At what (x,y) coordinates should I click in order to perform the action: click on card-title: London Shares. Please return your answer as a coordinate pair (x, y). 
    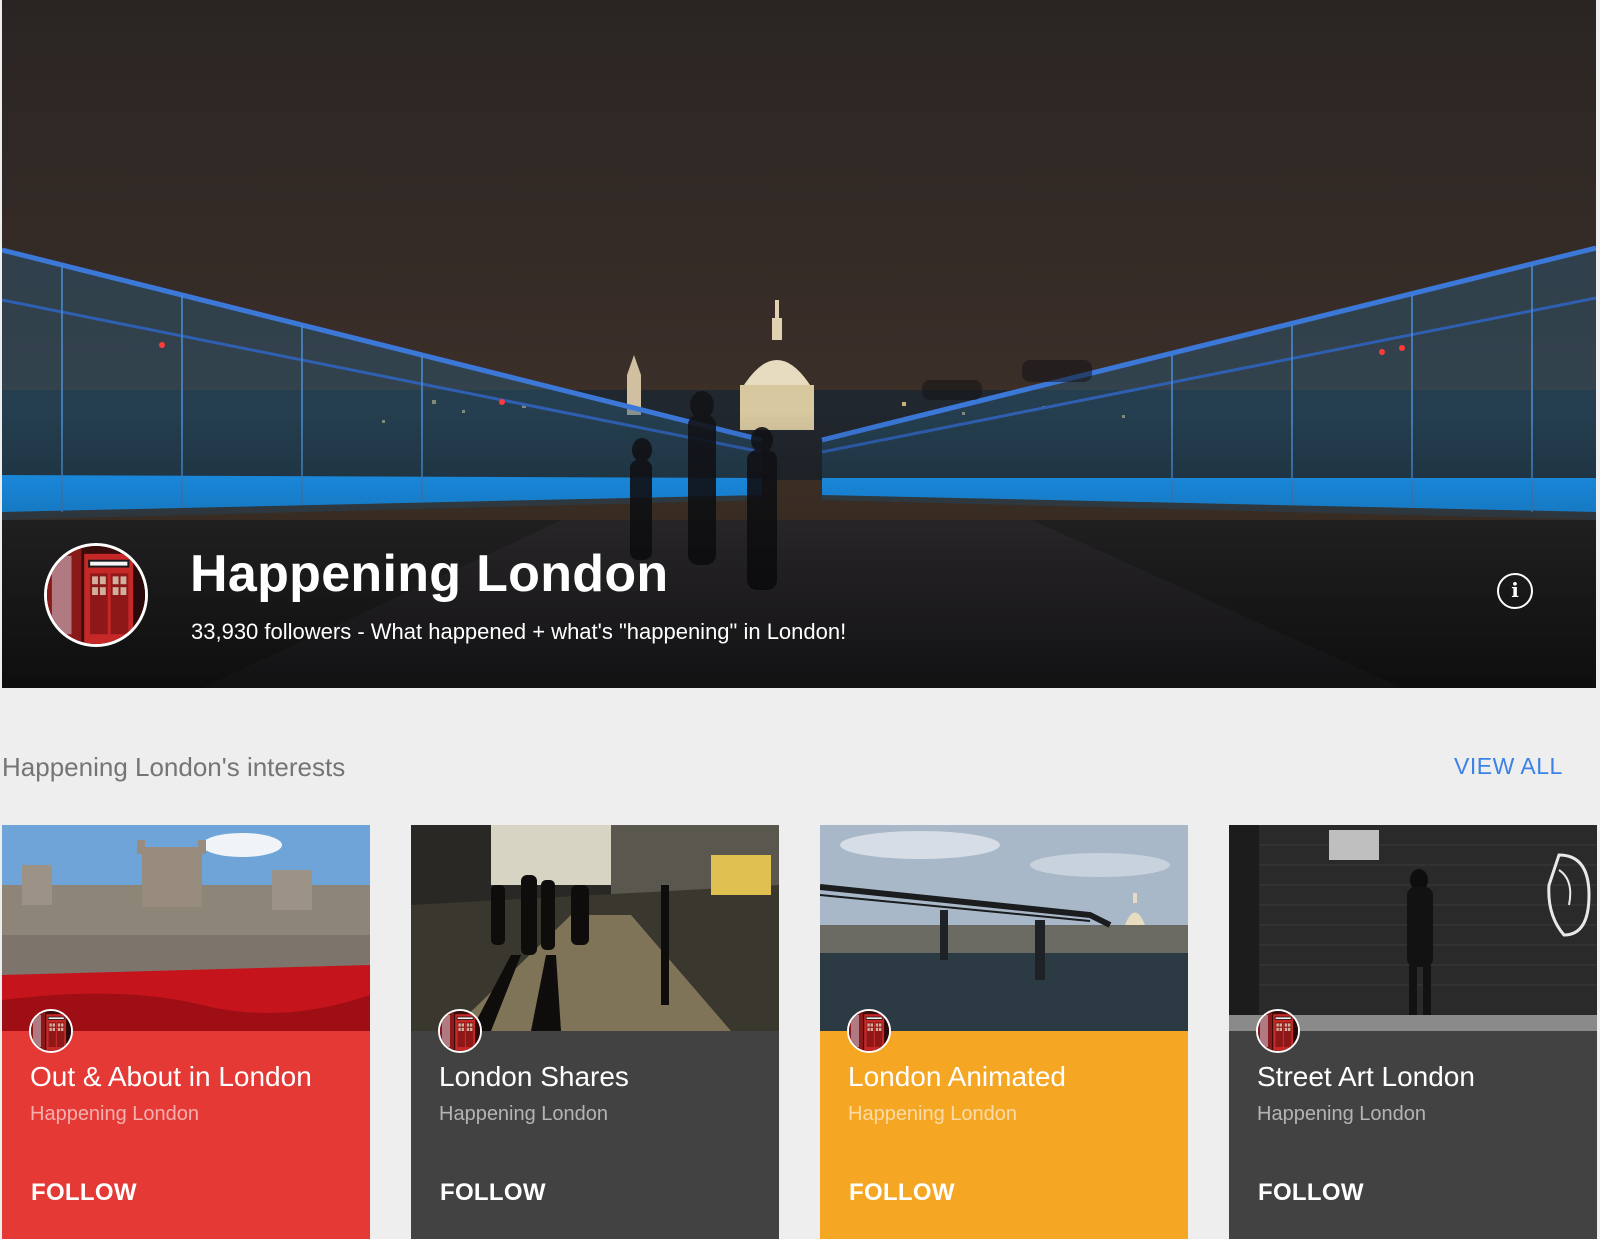
    Looking at the image, I should click on (534, 1076).